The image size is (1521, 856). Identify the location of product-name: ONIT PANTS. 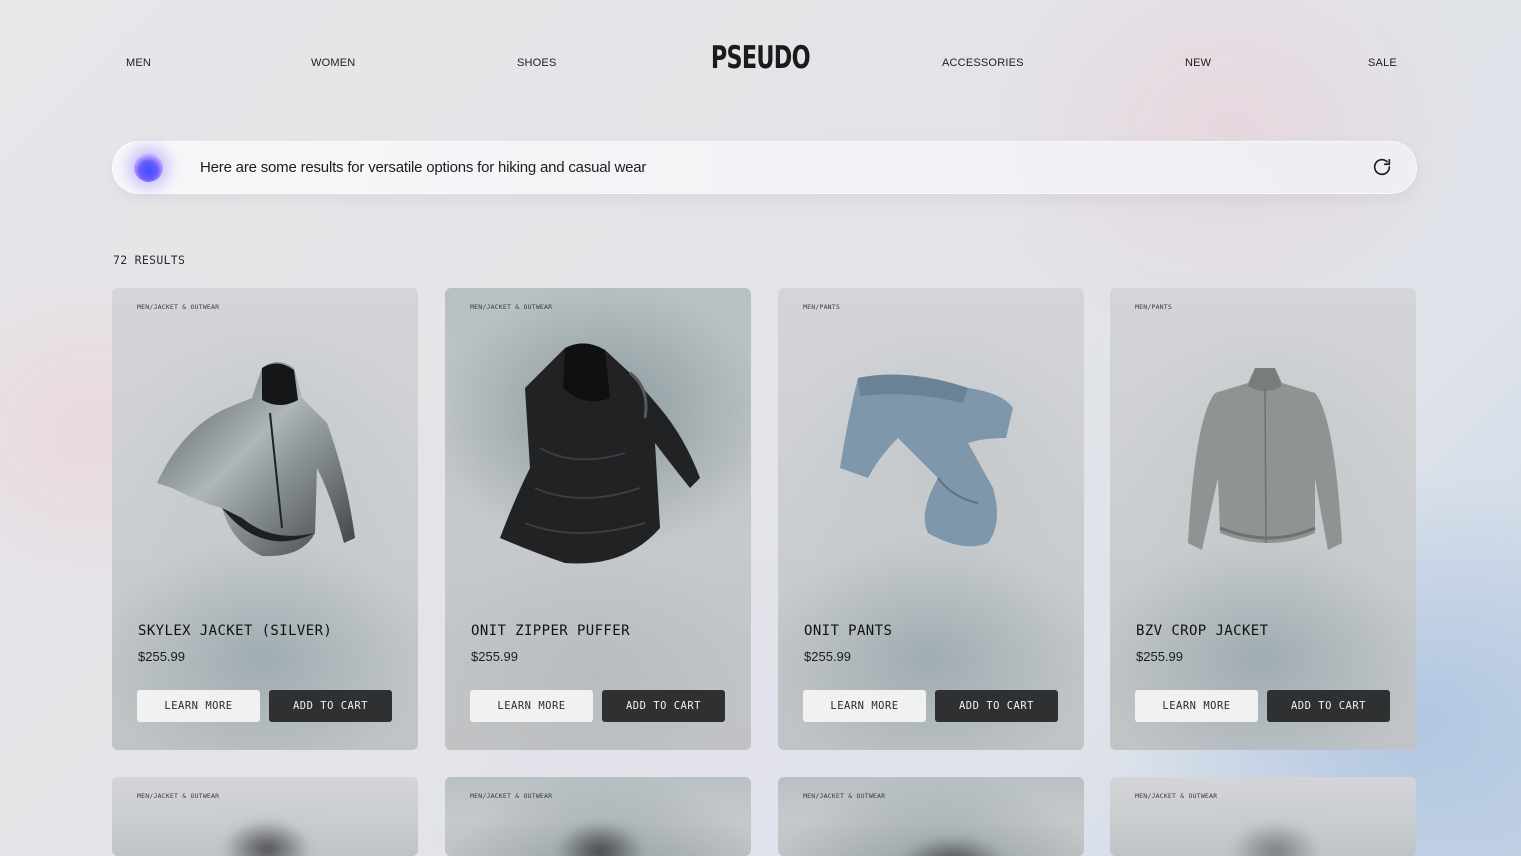
(848, 631).